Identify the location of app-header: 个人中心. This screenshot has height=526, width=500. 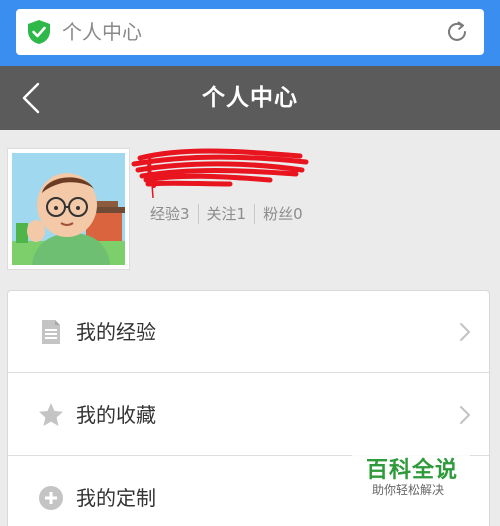
(250, 98).